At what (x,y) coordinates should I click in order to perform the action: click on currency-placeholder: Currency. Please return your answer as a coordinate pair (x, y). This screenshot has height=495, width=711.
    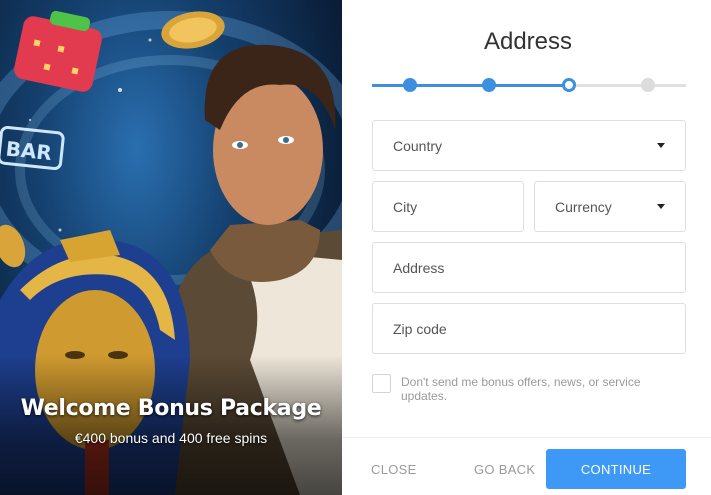
    Looking at the image, I should click on (583, 206).